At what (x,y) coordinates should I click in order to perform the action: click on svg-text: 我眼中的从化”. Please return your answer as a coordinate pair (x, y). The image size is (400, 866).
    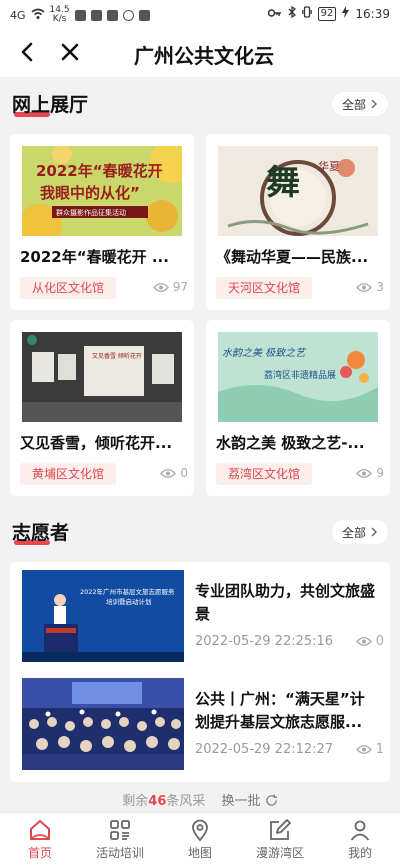
    Looking at the image, I should click on (90, 193).